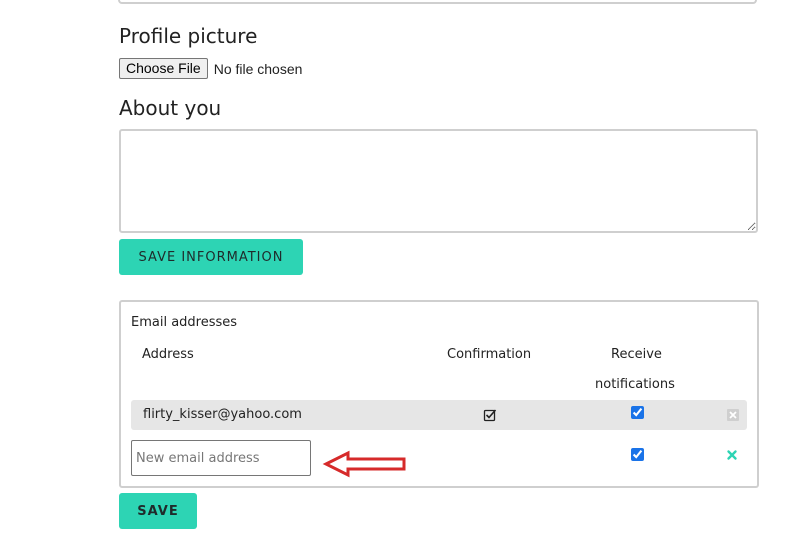 This screenshot has height=549, width=805. What do you see at coordinates (258, 68) in the screenshot?
I see `file-status-text: No file chosen` at bounding box center [258, 68].